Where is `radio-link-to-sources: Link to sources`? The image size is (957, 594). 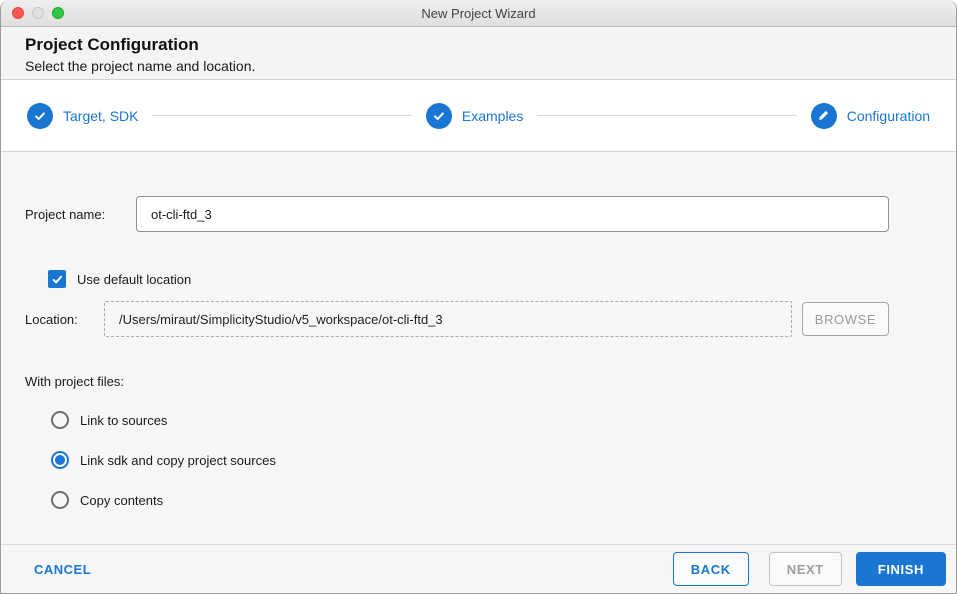 radio-link-to-sources: Link to sources is located at coordinates (470, 420).